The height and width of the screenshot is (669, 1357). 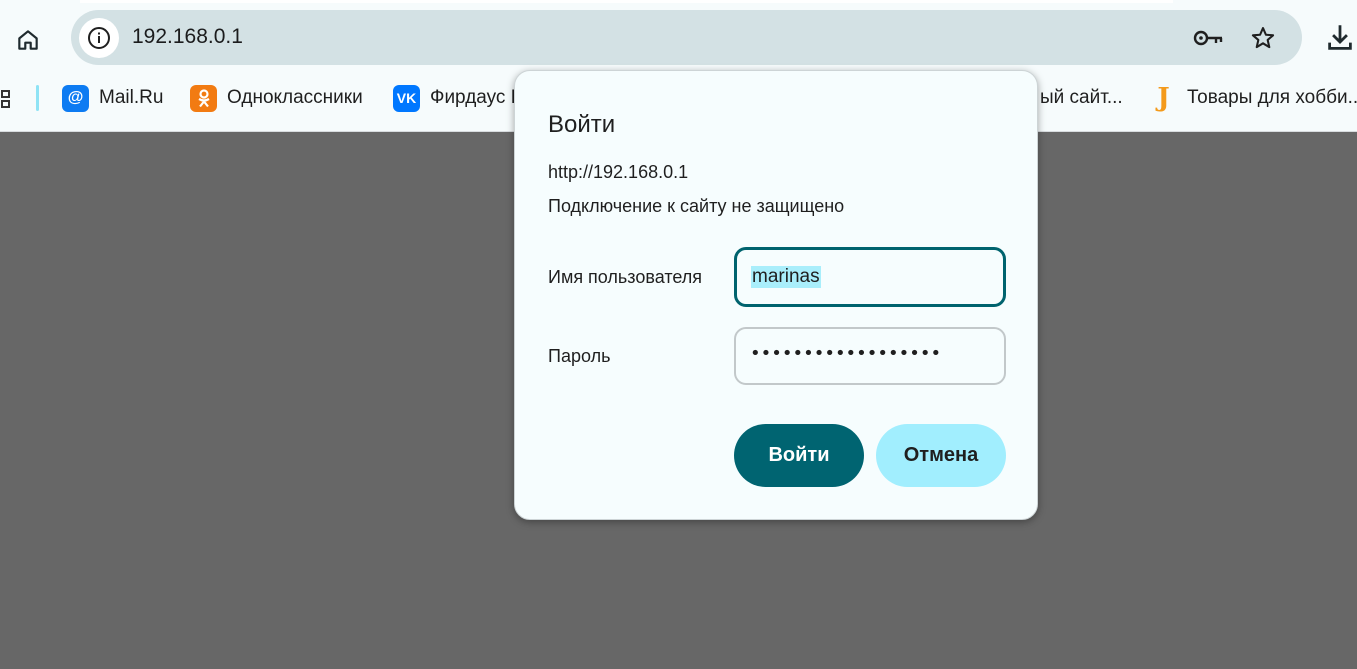 What do you see at coordinates (618, 172) in the screenshot?
I see `dialog-url: http://192.168.0.1` at bounding box center [618, 172].